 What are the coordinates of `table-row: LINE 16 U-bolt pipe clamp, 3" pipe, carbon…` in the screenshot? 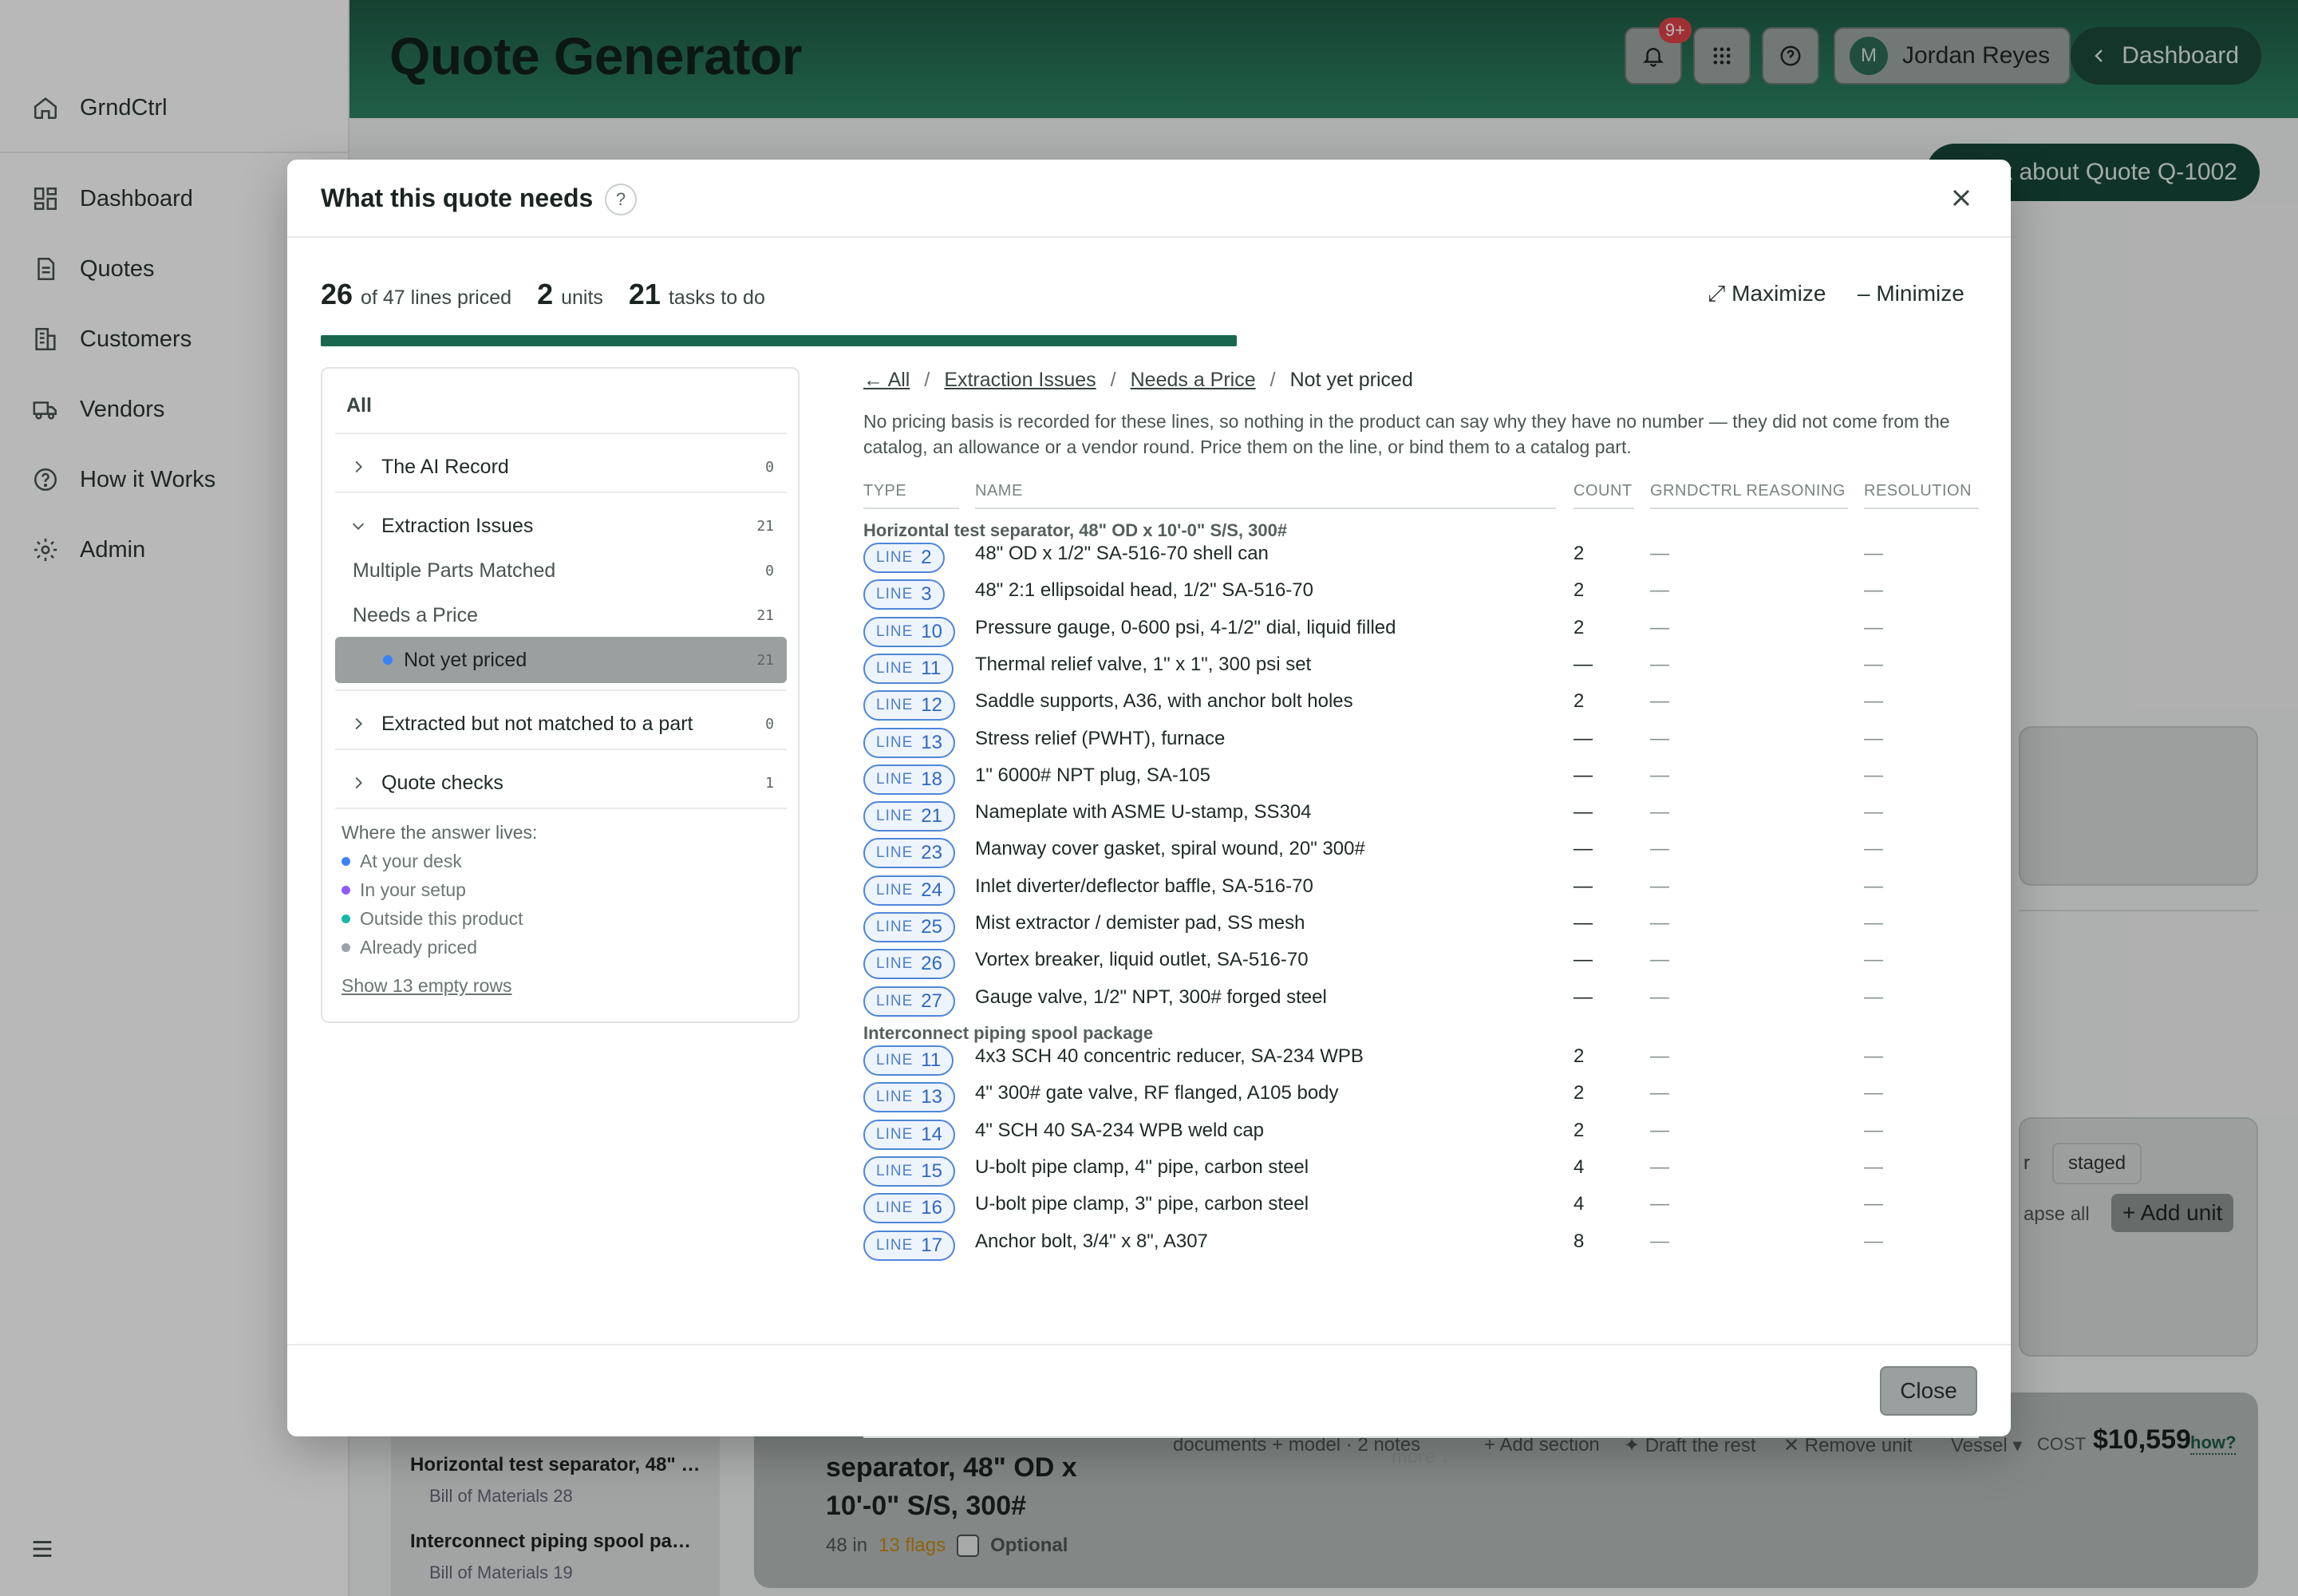 It's located at (1421, 1208).